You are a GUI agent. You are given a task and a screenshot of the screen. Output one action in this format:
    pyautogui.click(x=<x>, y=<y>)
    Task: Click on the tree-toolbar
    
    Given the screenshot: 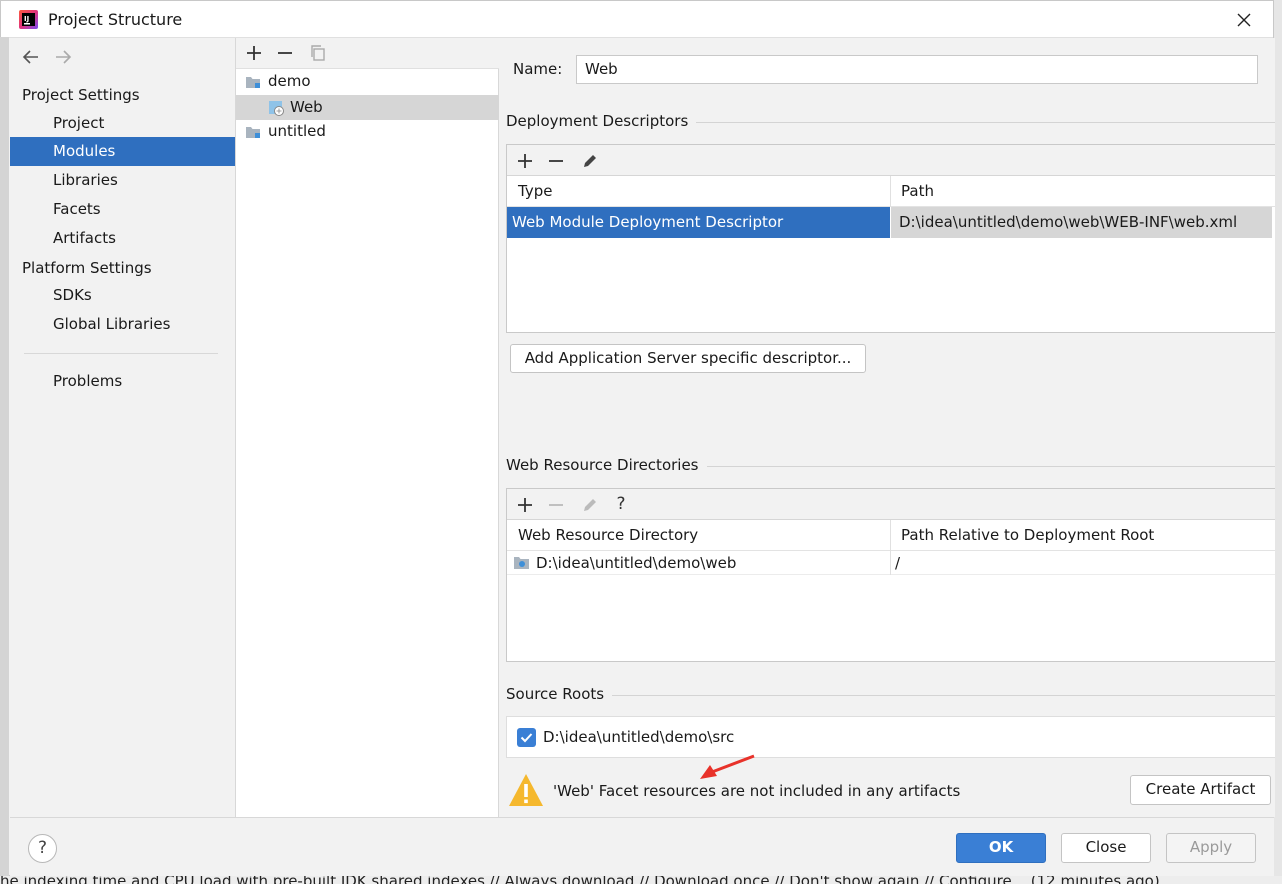 What is the action you would take?
    pyautogui.click(x=367, y=53)
    